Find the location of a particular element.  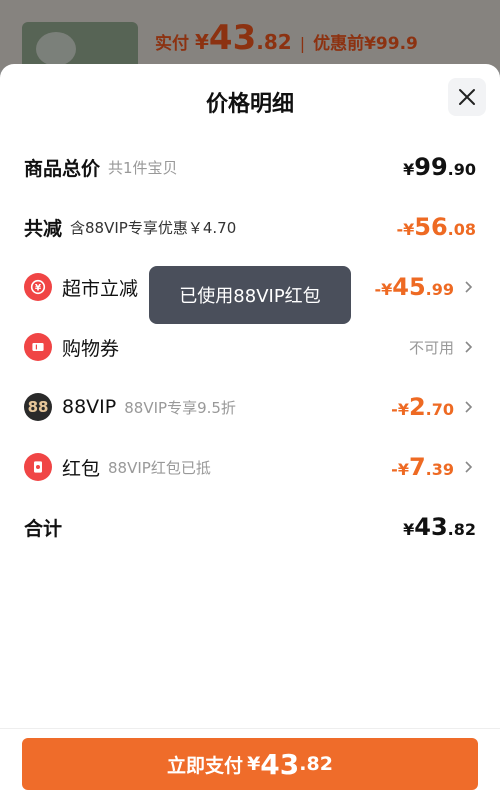

red-packet-amount: -¥ 7 .39 is located at coordinates (422, 467).